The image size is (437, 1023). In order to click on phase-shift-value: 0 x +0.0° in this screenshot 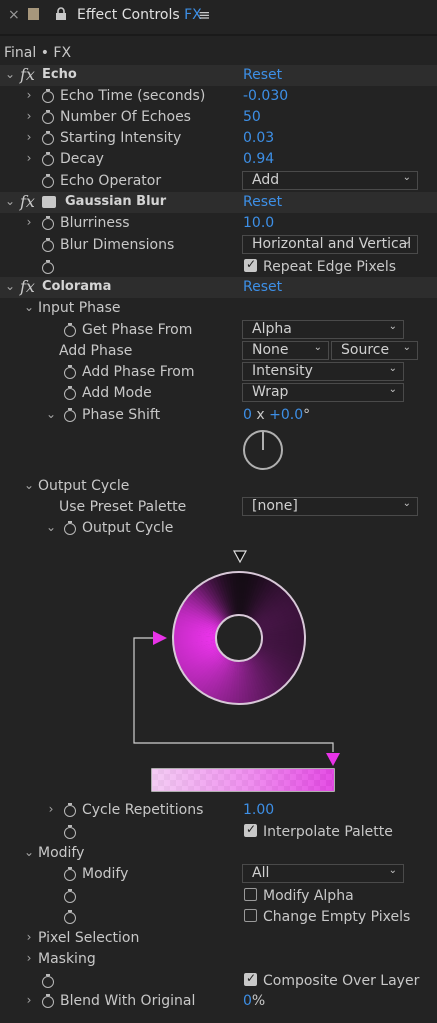, I will do `click(276, 415)`.